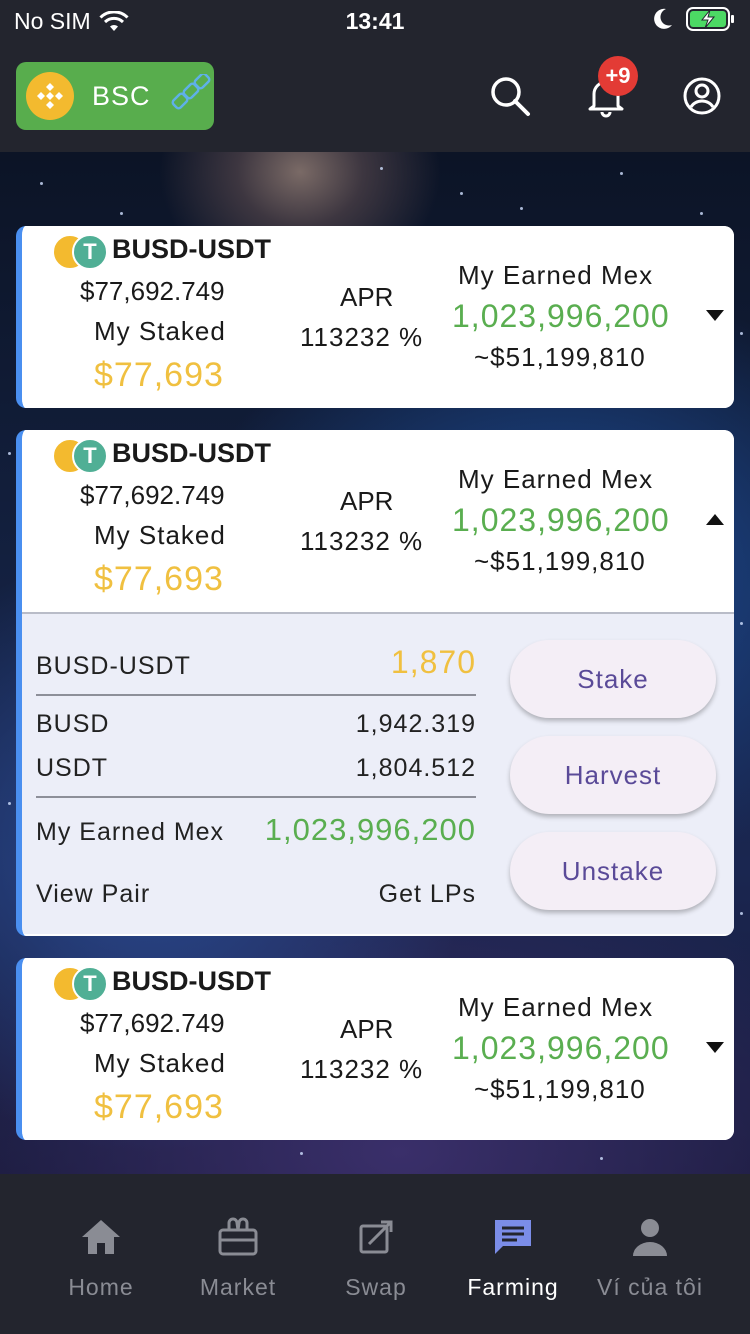  Describe the element at coordinates (101, 1287) in the screenshot. I see `tab-label: Home` at that location.